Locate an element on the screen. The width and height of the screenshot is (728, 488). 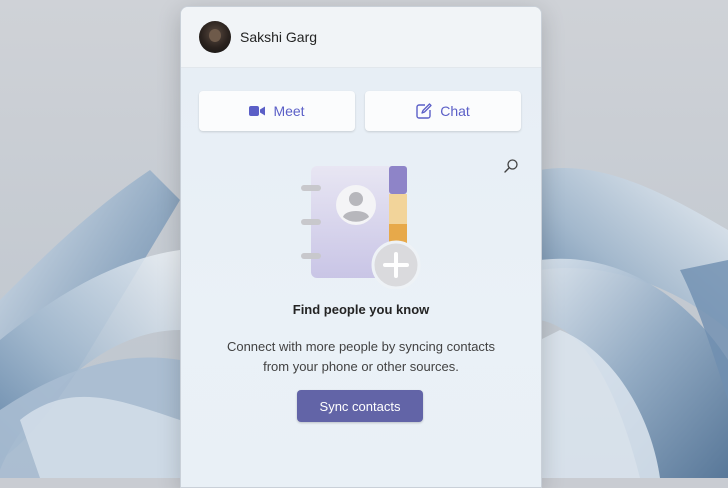
user-name: Sakshi Garg is located at coordinates (279, 37).